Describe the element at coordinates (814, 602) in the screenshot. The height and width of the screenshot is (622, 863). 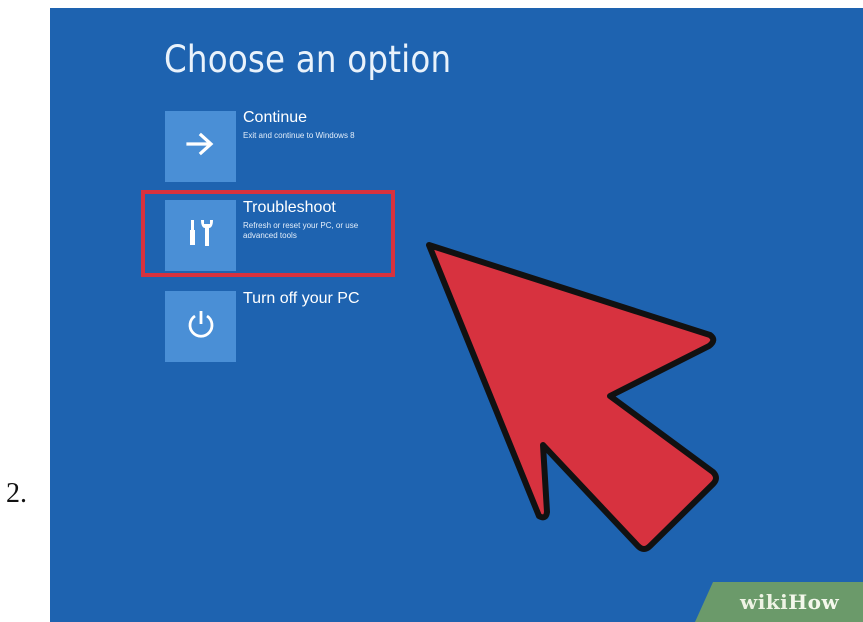
I see `watermark-part2: How` at that location.